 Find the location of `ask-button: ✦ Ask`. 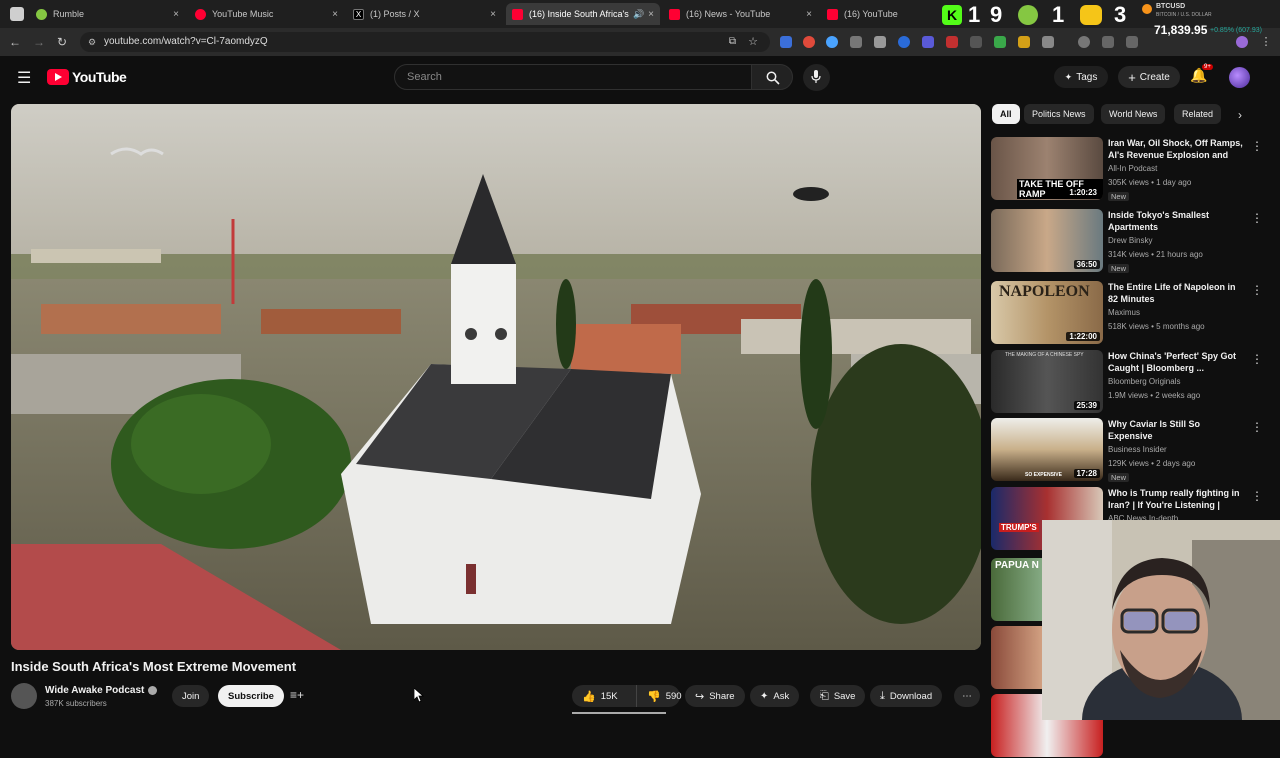

ask-button: ✦ Ask is located at coordinates (775, 696).